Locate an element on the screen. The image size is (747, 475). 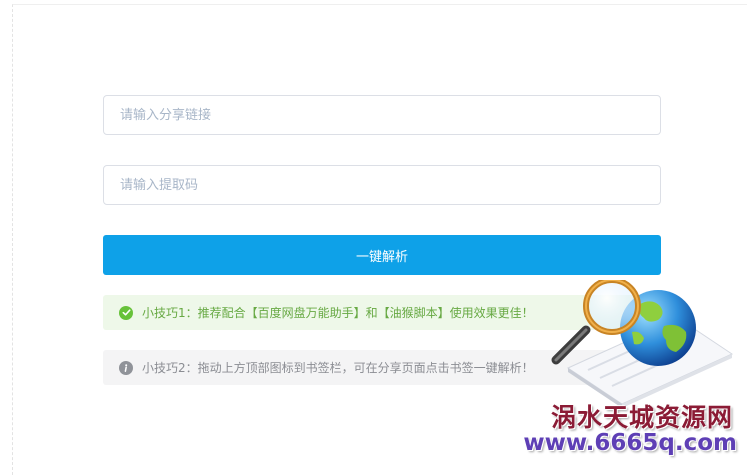
share-link-input is located at coordinates (382, 115).